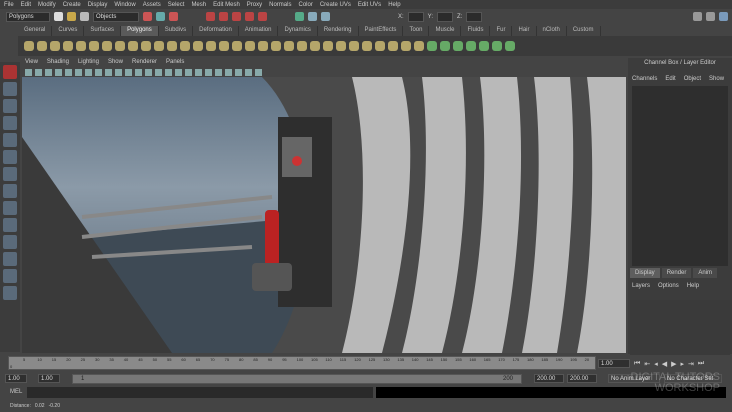  What do you see at coordinates (297, 379) in the screenshot?
I see `range-slider: 1 200` at bounding box center [297, 379].